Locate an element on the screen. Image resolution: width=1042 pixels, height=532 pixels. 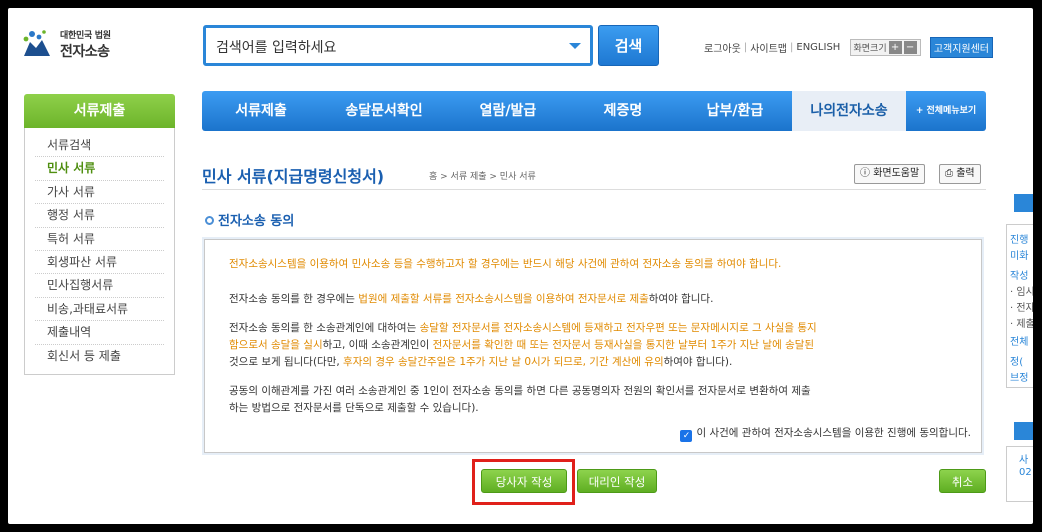
court-logo: 대한민국 법원 전자소송 is located at coordinates (75, 46).